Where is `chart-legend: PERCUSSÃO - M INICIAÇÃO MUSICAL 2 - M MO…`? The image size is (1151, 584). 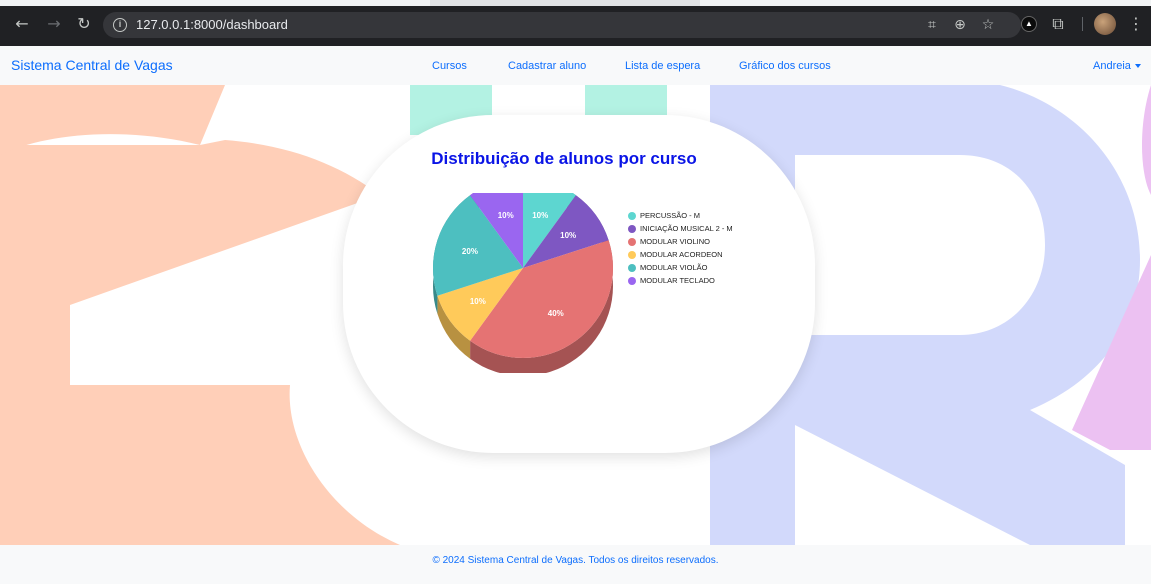 chart-legend: PERCUSSÃO - M INICIAÇÃO MUSICAL 2 - M MO… is located at coordinates (683, 250).